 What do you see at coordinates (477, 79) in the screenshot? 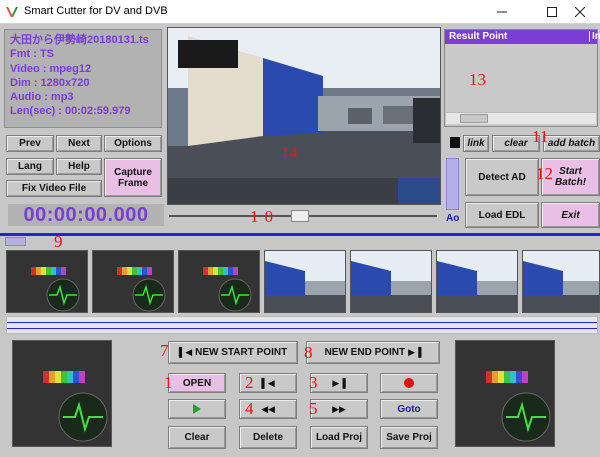
I see `annotation-13: 13` at bounding box center [477, 79].